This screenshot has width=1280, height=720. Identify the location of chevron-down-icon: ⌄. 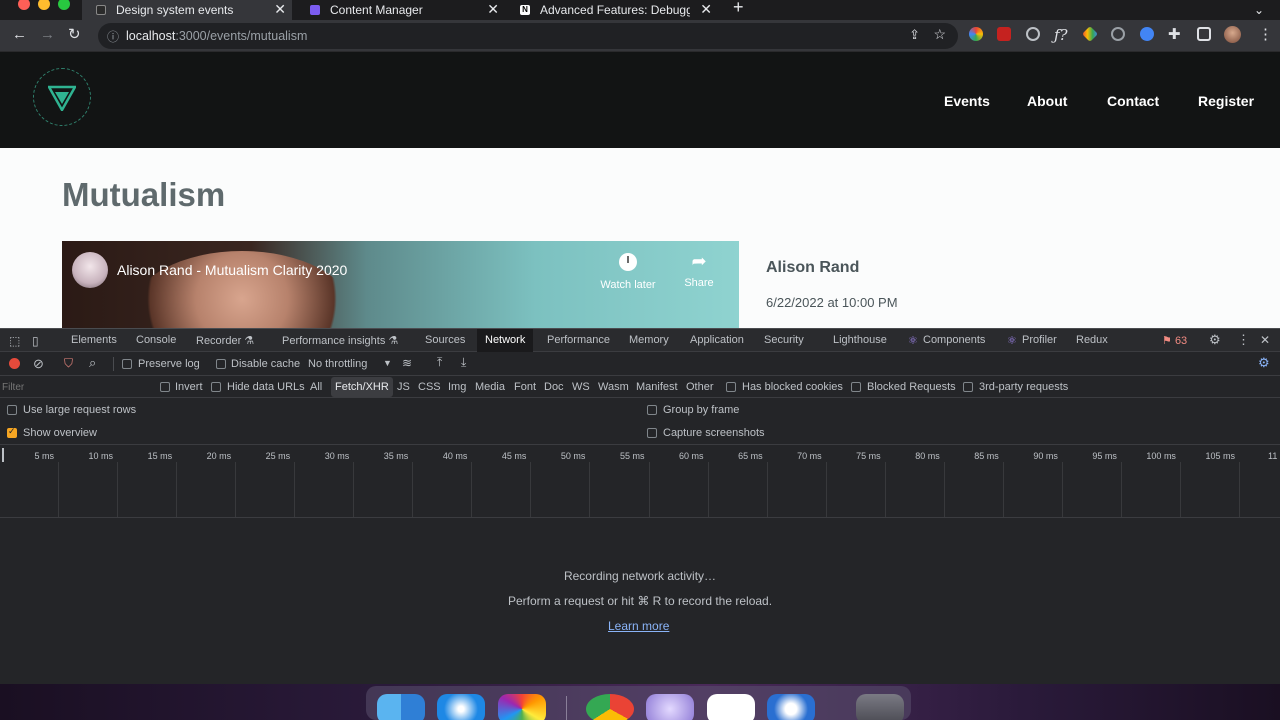
(1259, 10).